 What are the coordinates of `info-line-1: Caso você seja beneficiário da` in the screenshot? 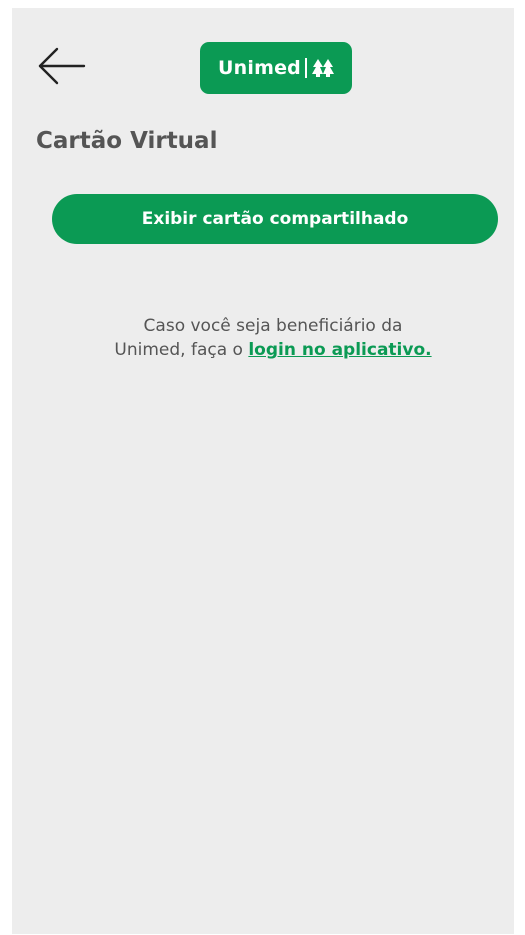 It's located at (273, 326).